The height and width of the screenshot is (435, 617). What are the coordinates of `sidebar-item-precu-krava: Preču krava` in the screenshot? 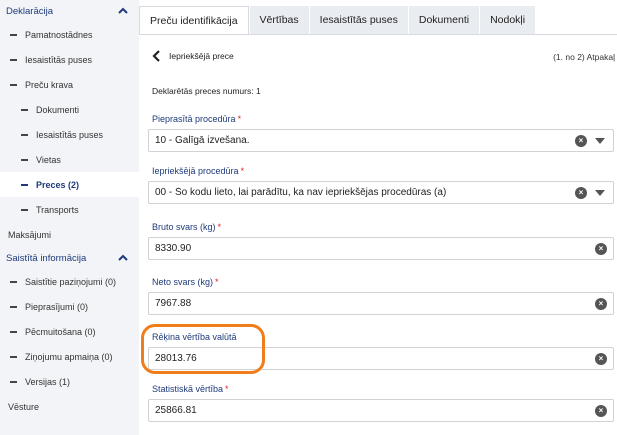 It's located at (69, 84).